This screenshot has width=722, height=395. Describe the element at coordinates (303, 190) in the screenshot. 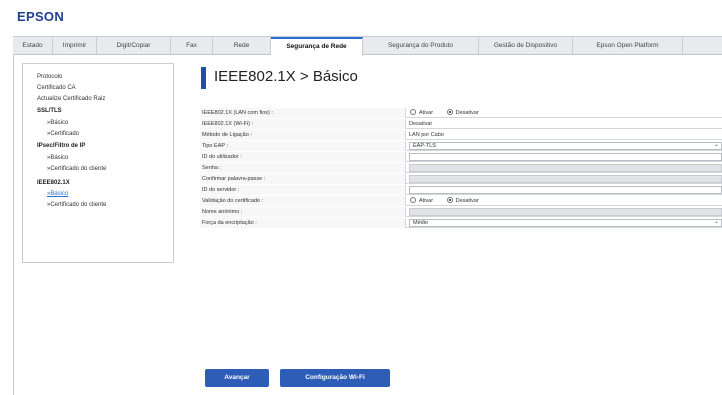

I see `form-label: ID do servidor :` at that location.